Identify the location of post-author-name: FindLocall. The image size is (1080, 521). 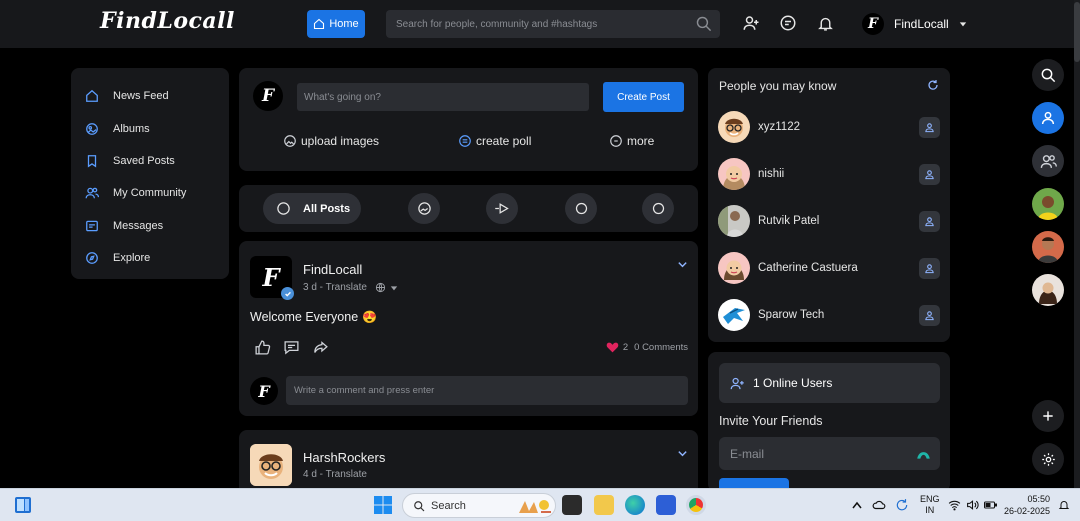
(332, 269).